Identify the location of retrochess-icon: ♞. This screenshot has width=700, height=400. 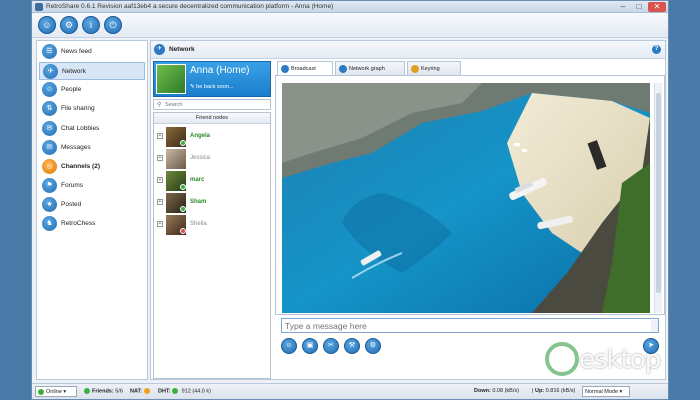
(49, 223).